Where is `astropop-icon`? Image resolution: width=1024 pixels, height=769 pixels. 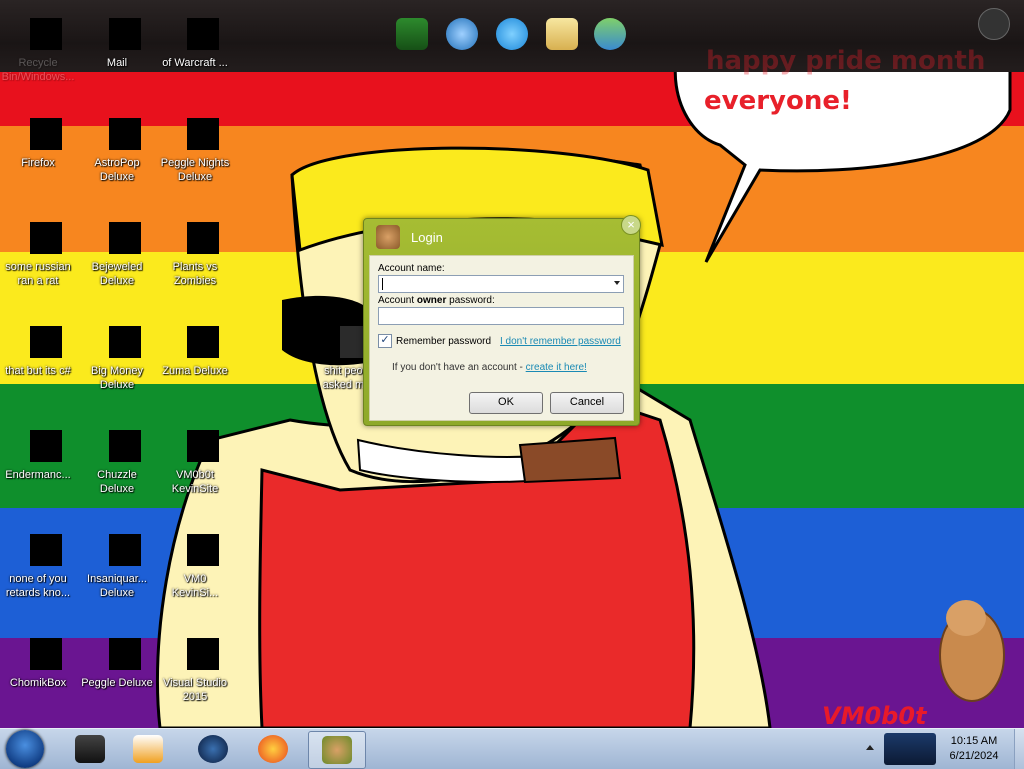 astropop-icon is located at coordinates (117, 132).